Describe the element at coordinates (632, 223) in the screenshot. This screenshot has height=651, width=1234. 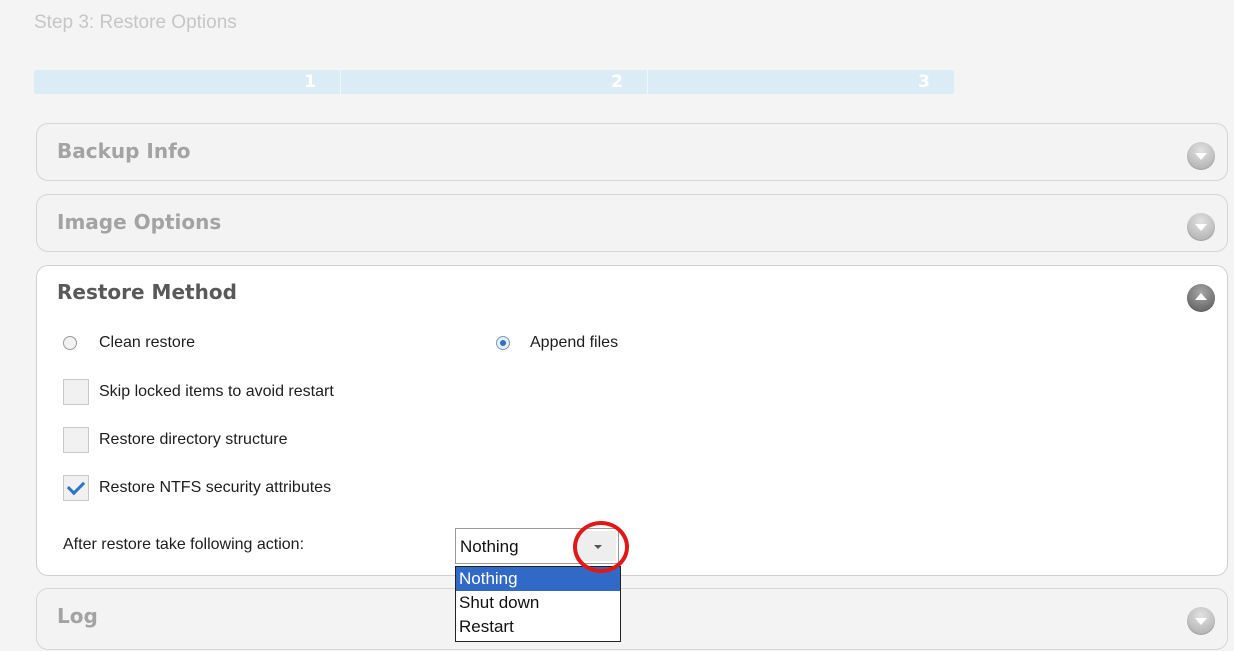
I see `panel-image-options: Image Options` at that location.